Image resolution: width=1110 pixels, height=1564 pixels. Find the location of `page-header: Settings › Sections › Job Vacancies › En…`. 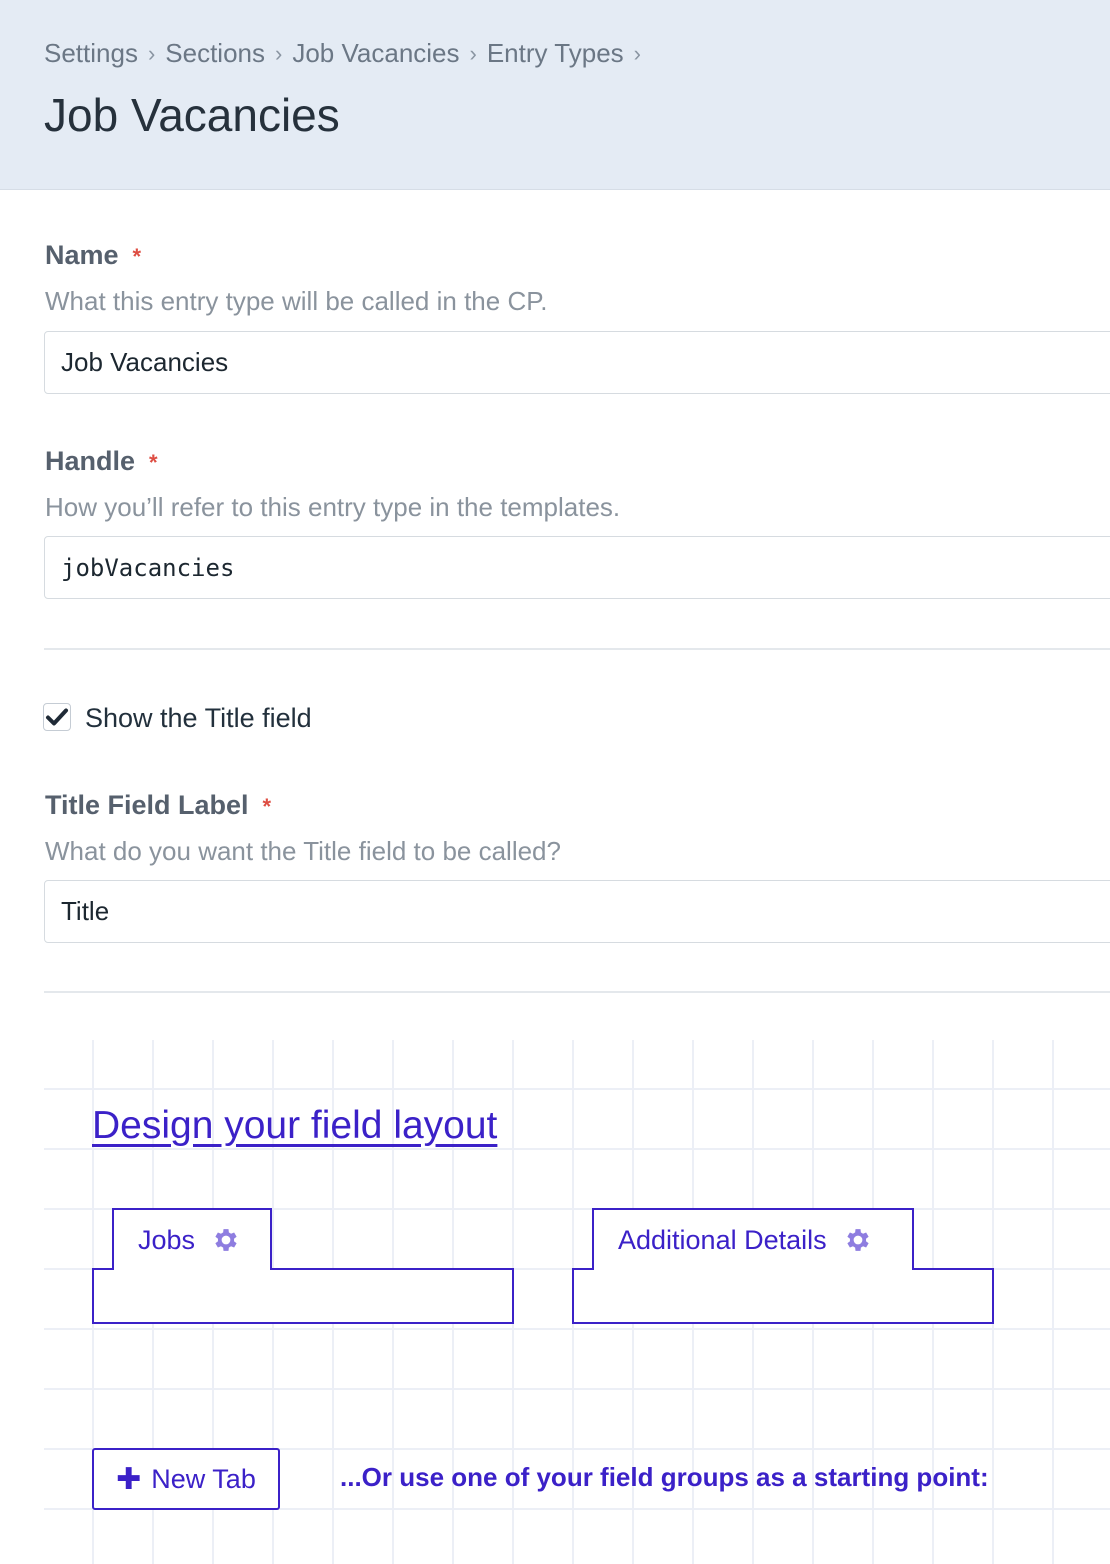

page-header: Settings › Sections › Job Vacancies › En… is located at coordinates (555, 95).